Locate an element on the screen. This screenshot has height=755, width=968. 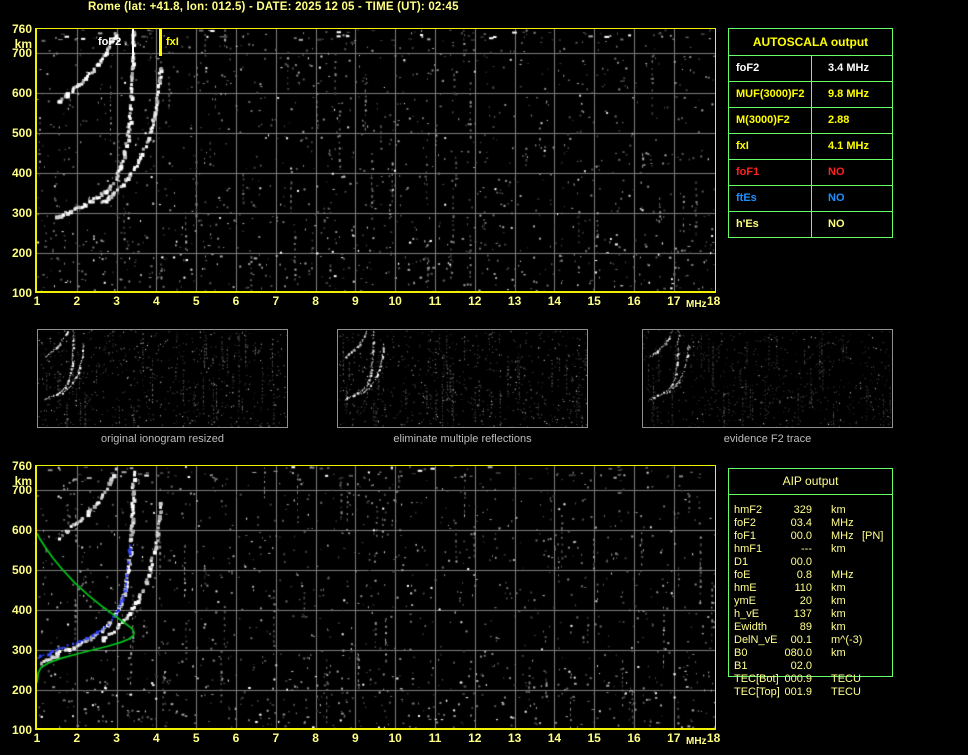
param-unit: m^(-3) is located at coordinates (847, 640).